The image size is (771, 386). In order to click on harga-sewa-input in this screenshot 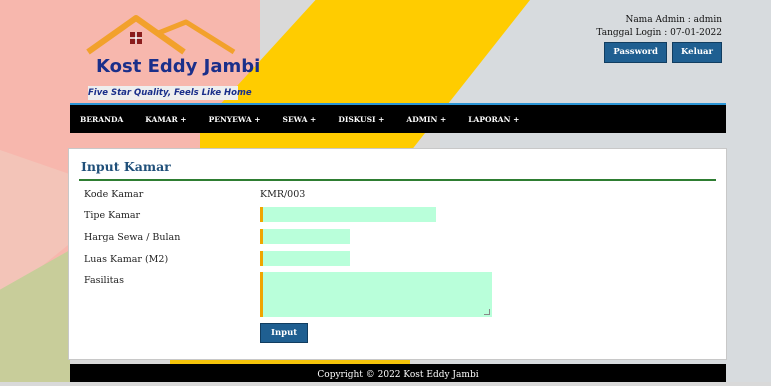, I will do `click(305, 236)`.